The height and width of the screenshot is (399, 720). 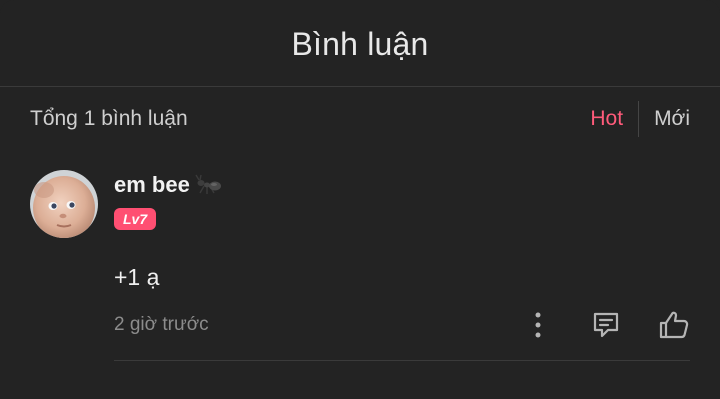 I want to click on reply-button, so click(x=606, y=325).